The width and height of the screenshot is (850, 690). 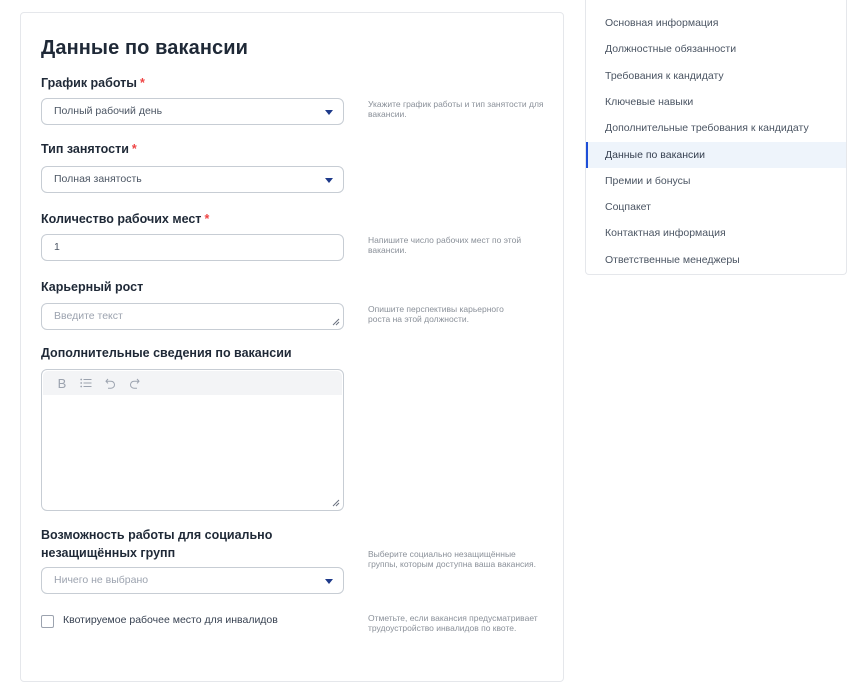 I want to click on sidenav-item: Дополнительные требования к кандидату, so click(x=716, y=128).